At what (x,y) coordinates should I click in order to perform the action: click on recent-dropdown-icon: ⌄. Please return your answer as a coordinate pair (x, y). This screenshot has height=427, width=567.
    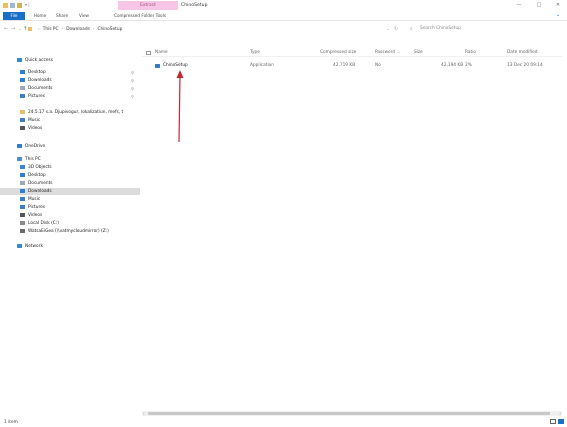
    Looking at the image, I should click on (19, 29).